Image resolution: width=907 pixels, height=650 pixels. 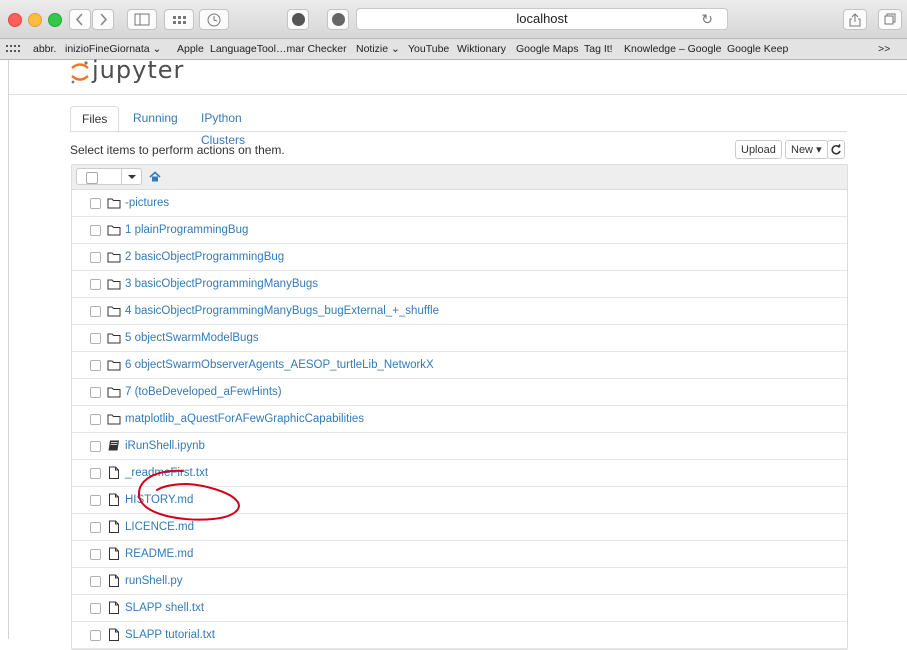 I want to click on bookmark-google-maps: Google Maps, so click(x=547, y=49).